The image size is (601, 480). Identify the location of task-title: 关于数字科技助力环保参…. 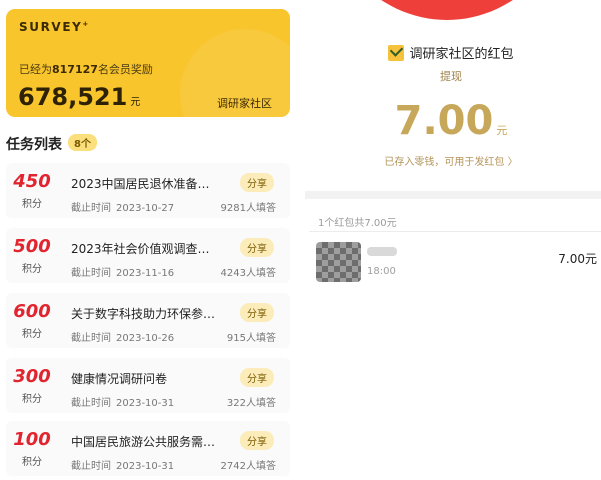
(143, 314).